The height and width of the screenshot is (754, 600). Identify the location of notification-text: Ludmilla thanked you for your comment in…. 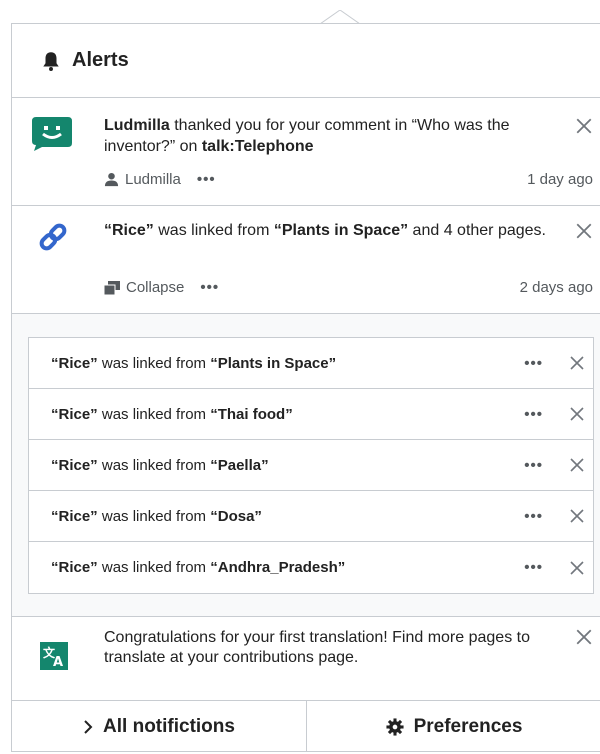
(330, 136).